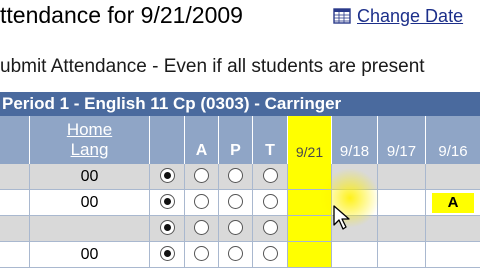 This screenshot has width=480, height=270. I want to click on header-home-lang: Home Lang, so click(89, 140).